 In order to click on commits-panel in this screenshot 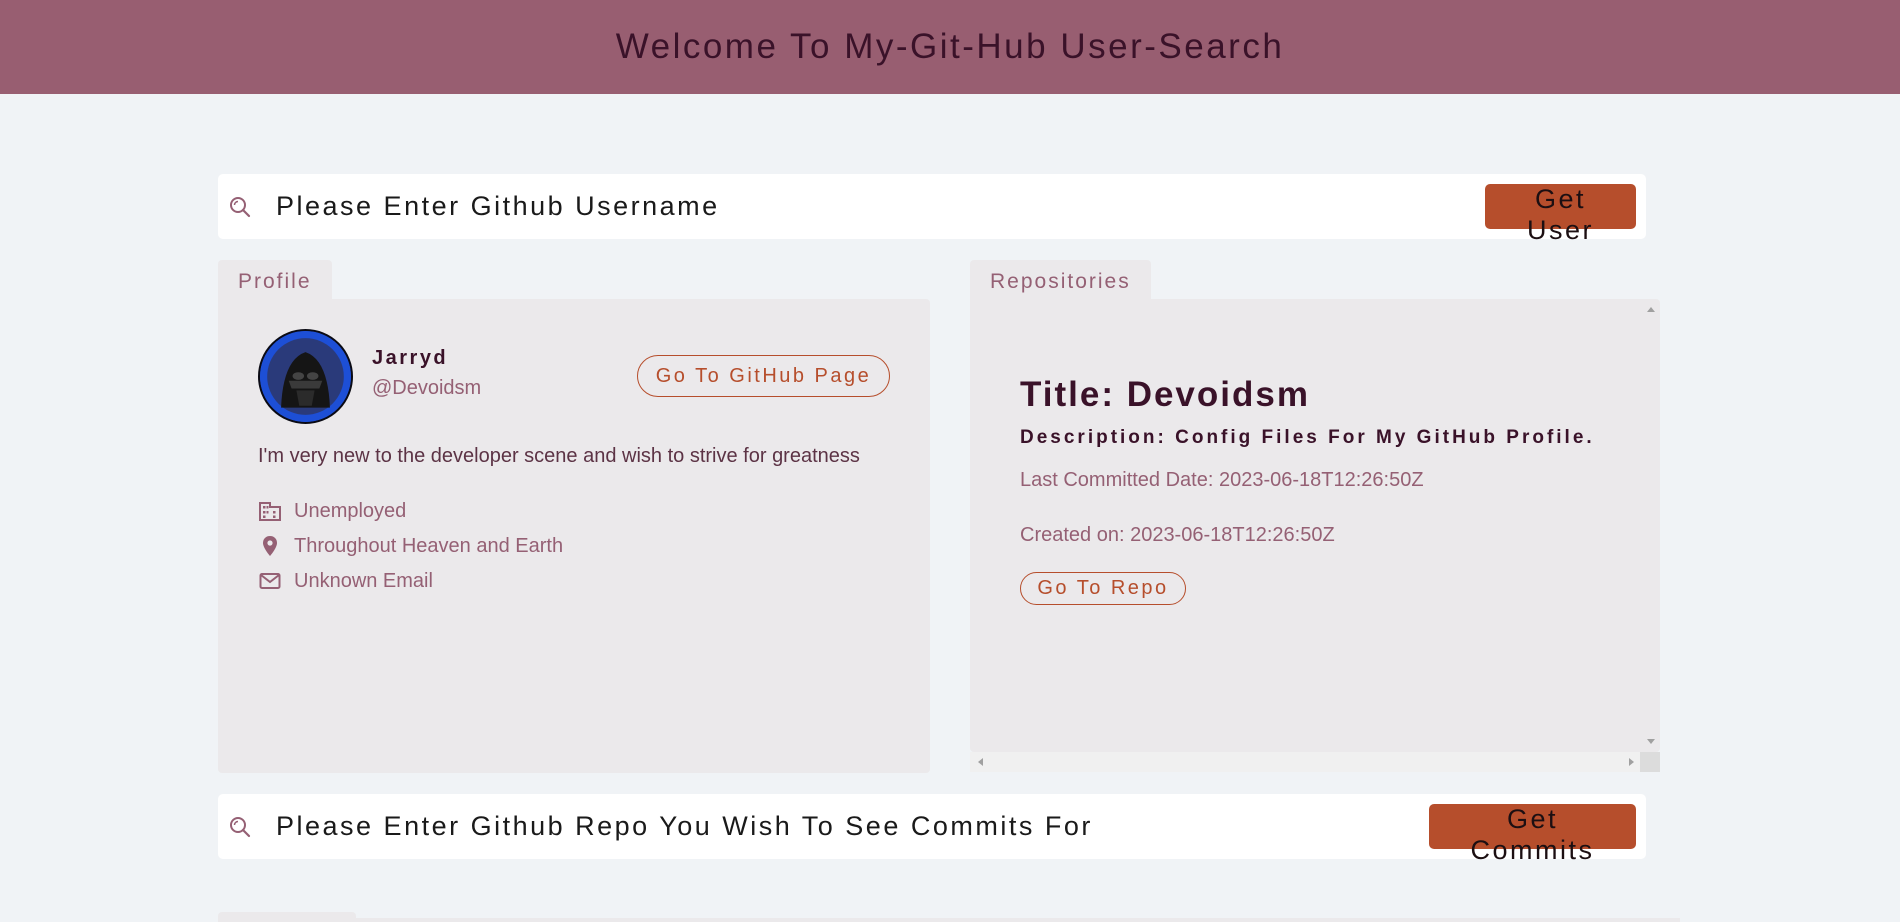, I will do `click(949, 920)`.